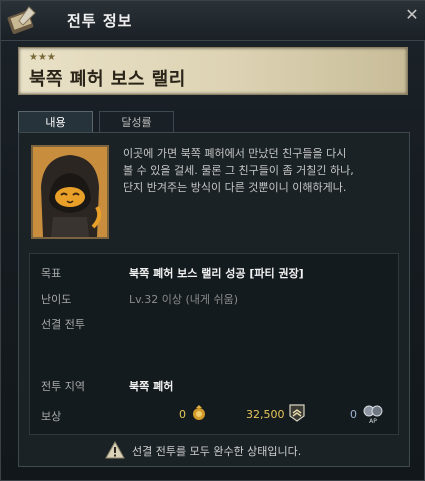 The height and width of the screenshot is (481, 425). I want to click on scroll-icon, so click(21, 20).